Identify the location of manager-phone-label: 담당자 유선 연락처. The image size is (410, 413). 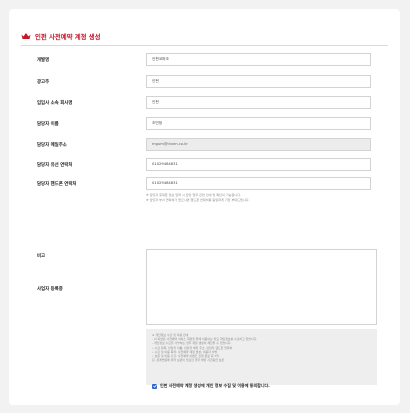
(55, 165).